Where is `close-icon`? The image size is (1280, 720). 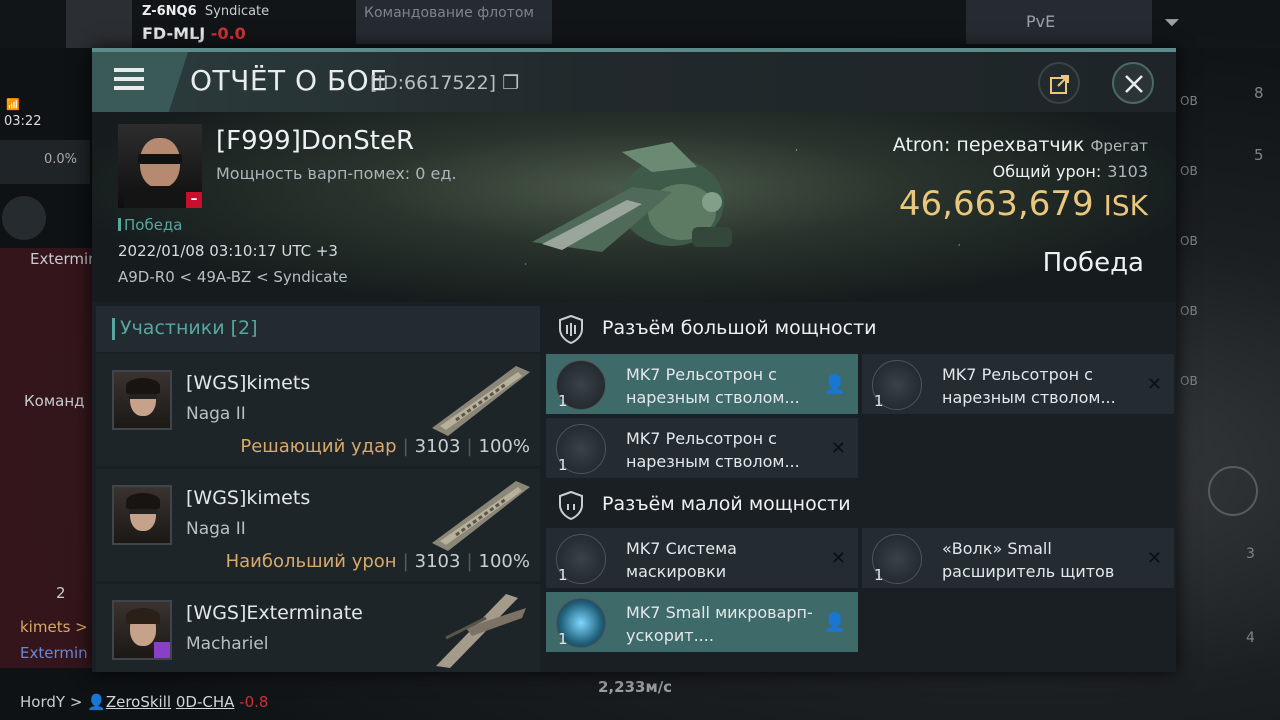
close-icon is located at coordinates (1134, 84).